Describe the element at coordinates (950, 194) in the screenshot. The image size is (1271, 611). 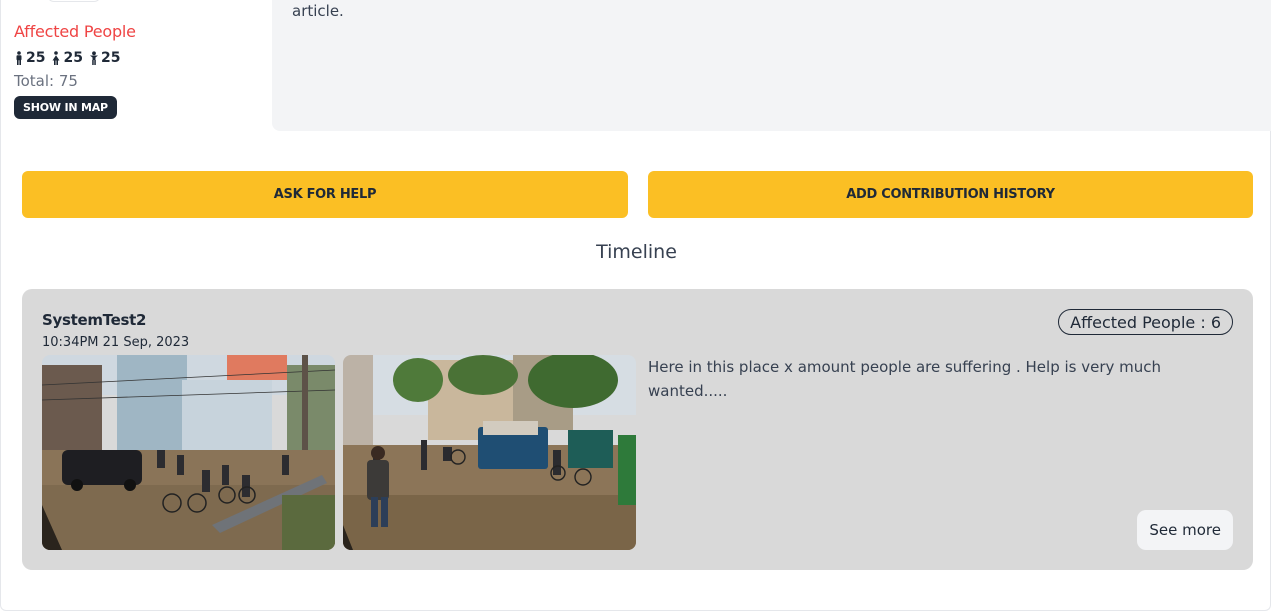
I see `add-contribution-history-button: ADD CONTRIBUTION HISTORY` at that location.